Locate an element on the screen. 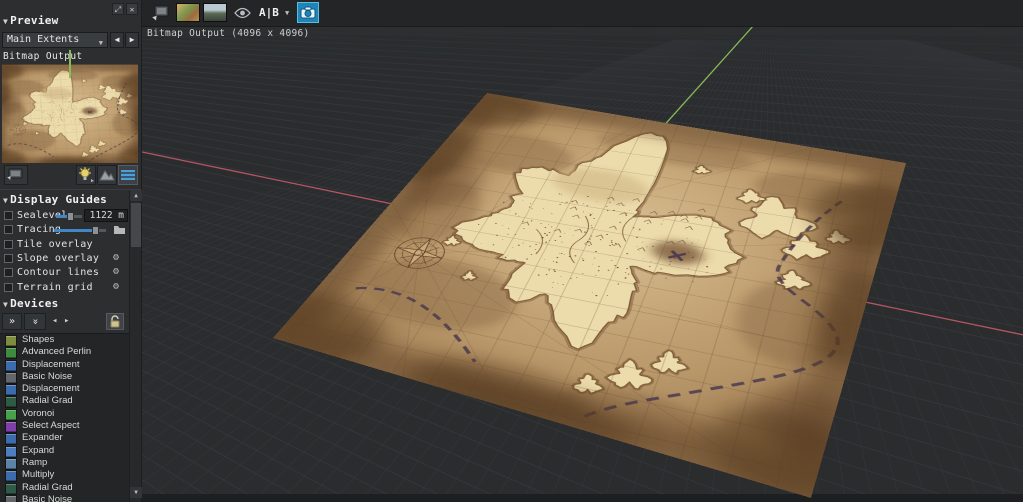  sealevel-view-button is located at coordinates (128, 175).